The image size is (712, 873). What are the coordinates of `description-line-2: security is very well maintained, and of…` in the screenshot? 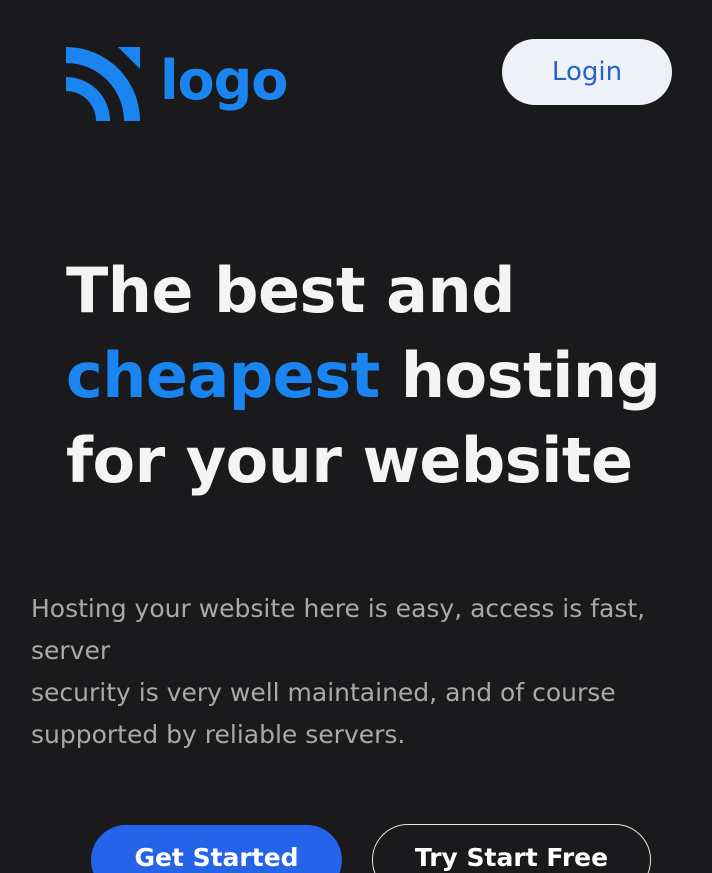 It's located at (323, 713).